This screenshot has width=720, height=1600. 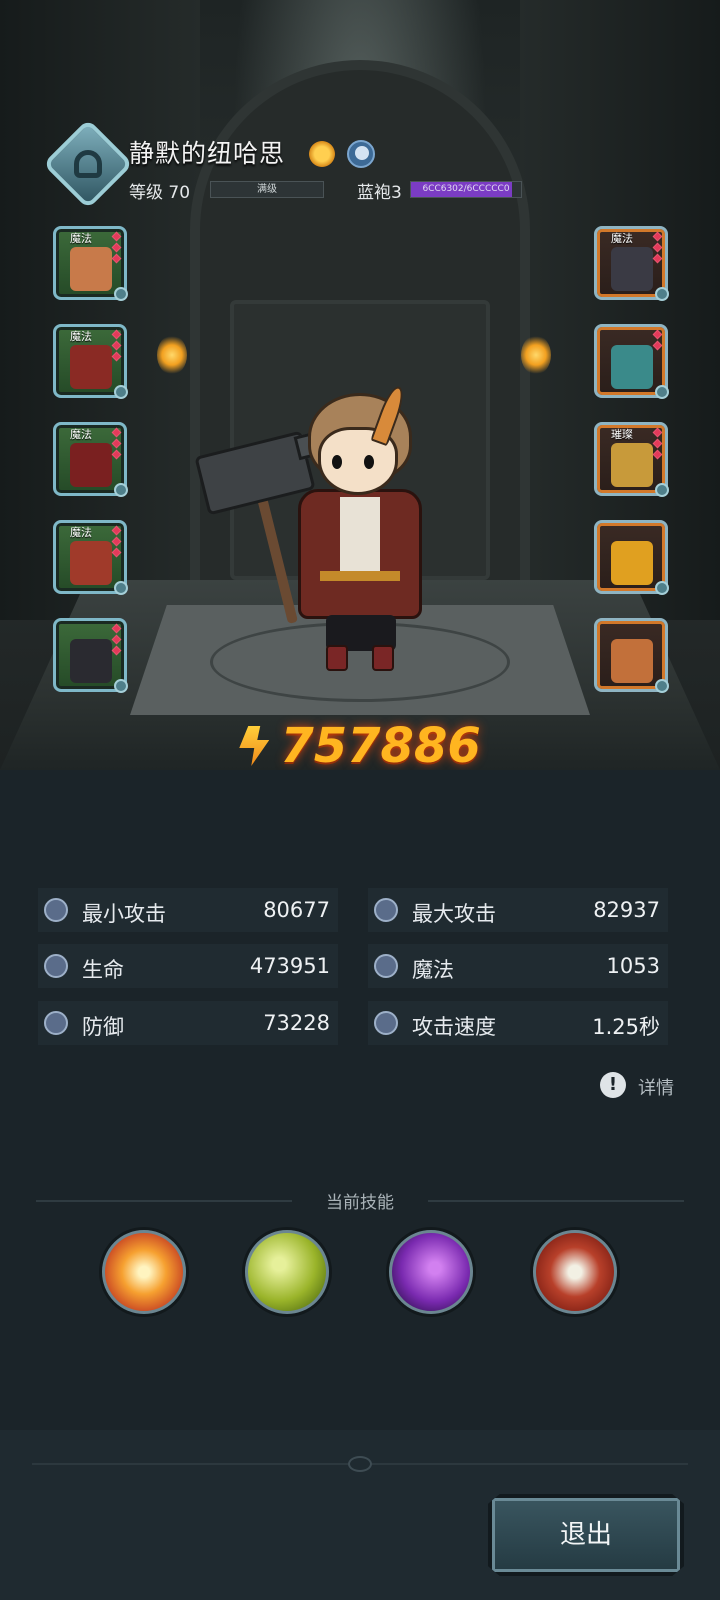 What do you see at coordinates (622, 434) in the screenshot?
I see `slot-tag: 璀璨` at bounding box center [622, 434].